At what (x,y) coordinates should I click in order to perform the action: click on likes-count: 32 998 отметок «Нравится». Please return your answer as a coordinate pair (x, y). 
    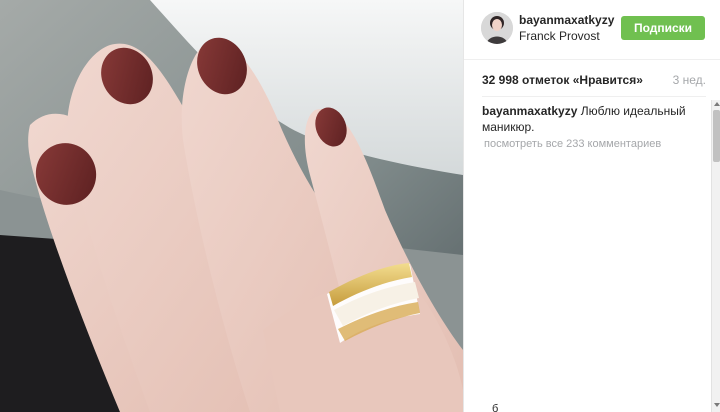
    Looking at the image, I should click on (562, 80).